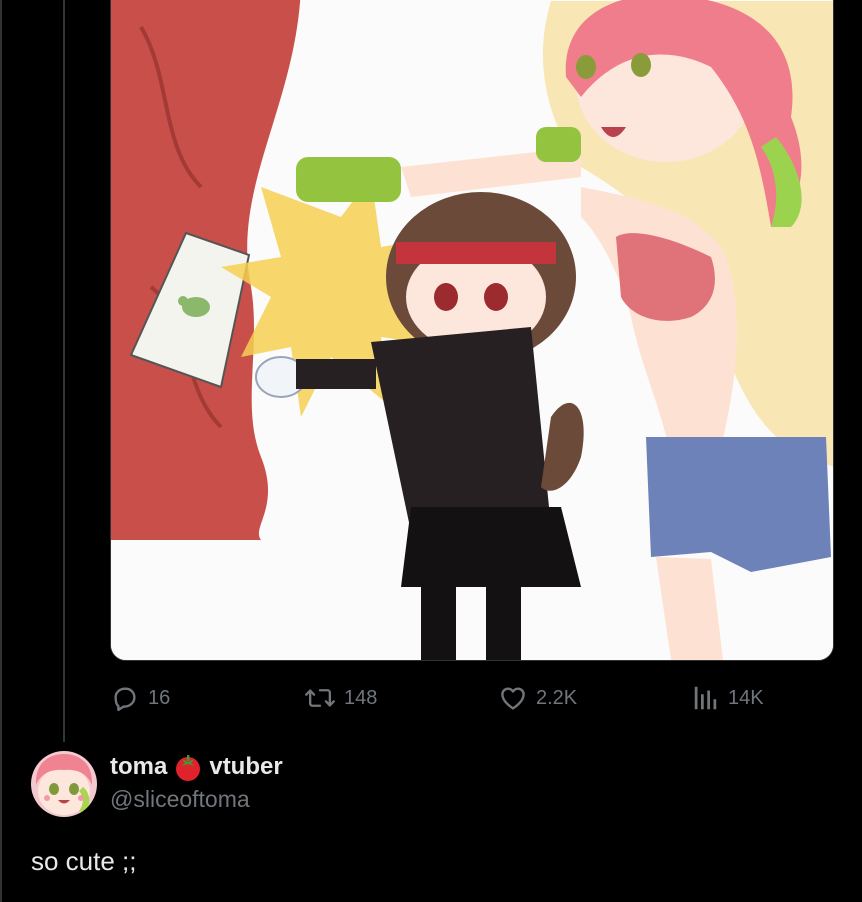 This screenshot has width=862, height=902. Describe the element at coordinates (705, 698) in the screenshot. I see `views-bars-icon` at that location.